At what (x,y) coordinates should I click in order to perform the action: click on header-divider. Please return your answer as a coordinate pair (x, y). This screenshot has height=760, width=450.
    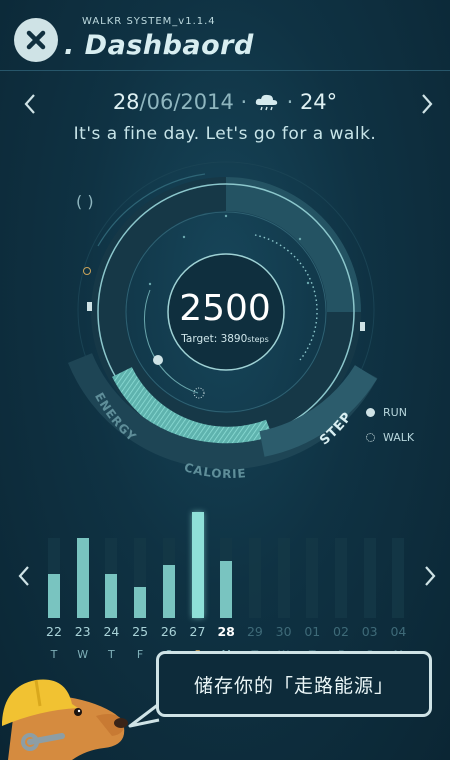
    Looking at the image, I should click on (225, 70).